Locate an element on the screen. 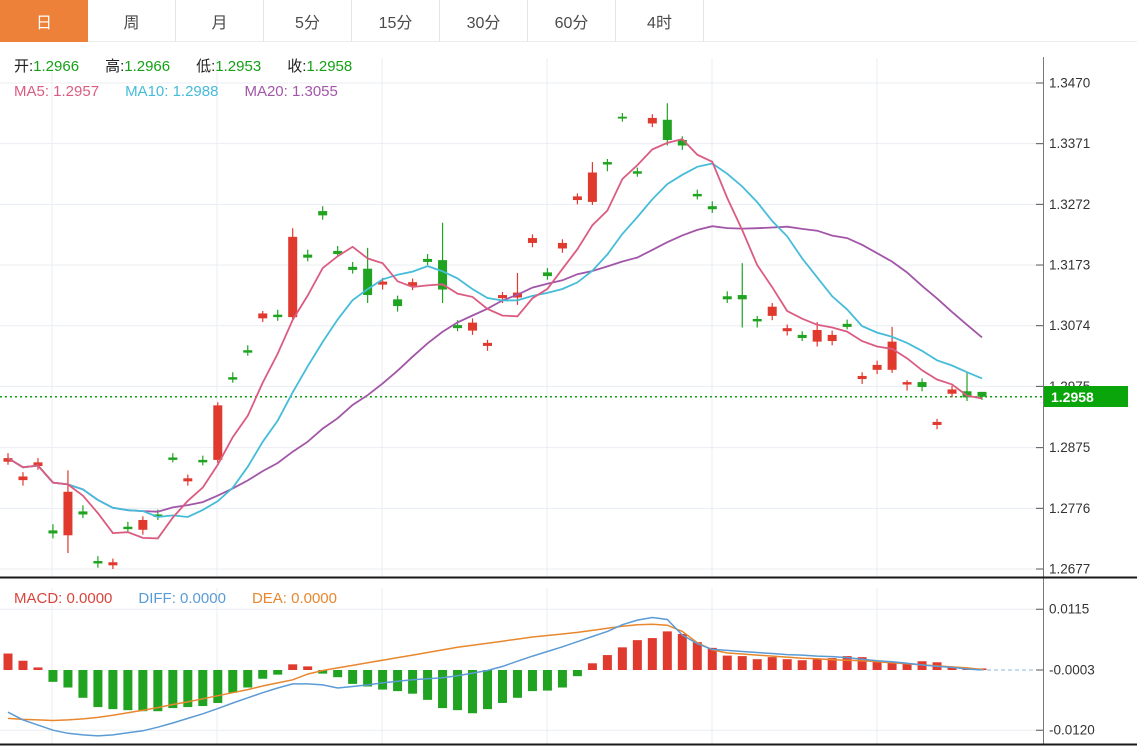 This screenshot has height=754, width=1137. price-axis-label: 1.2677 is located at coordinates (1069, 569).